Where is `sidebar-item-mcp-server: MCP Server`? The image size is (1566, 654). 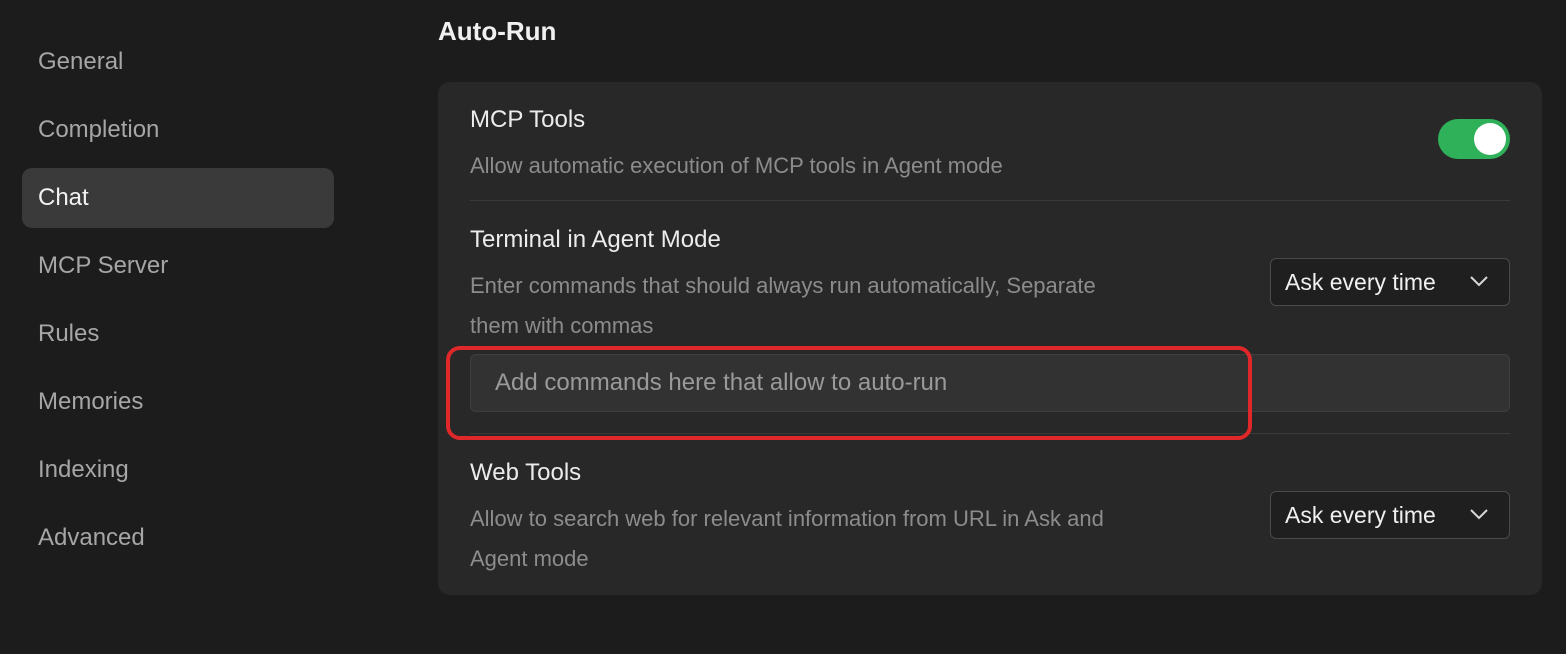
sidebar-item-mcp-server: MCP Server is located at coordinates (178, 266).